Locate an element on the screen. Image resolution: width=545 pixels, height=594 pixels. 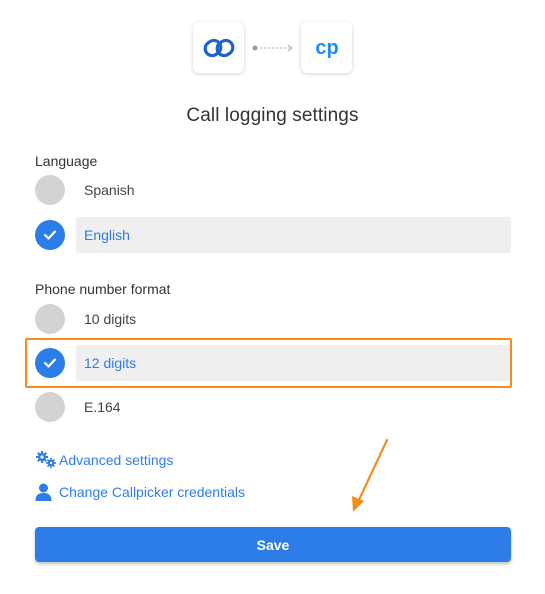
dotted-arrow-icon is located at coordinates (272, 48).